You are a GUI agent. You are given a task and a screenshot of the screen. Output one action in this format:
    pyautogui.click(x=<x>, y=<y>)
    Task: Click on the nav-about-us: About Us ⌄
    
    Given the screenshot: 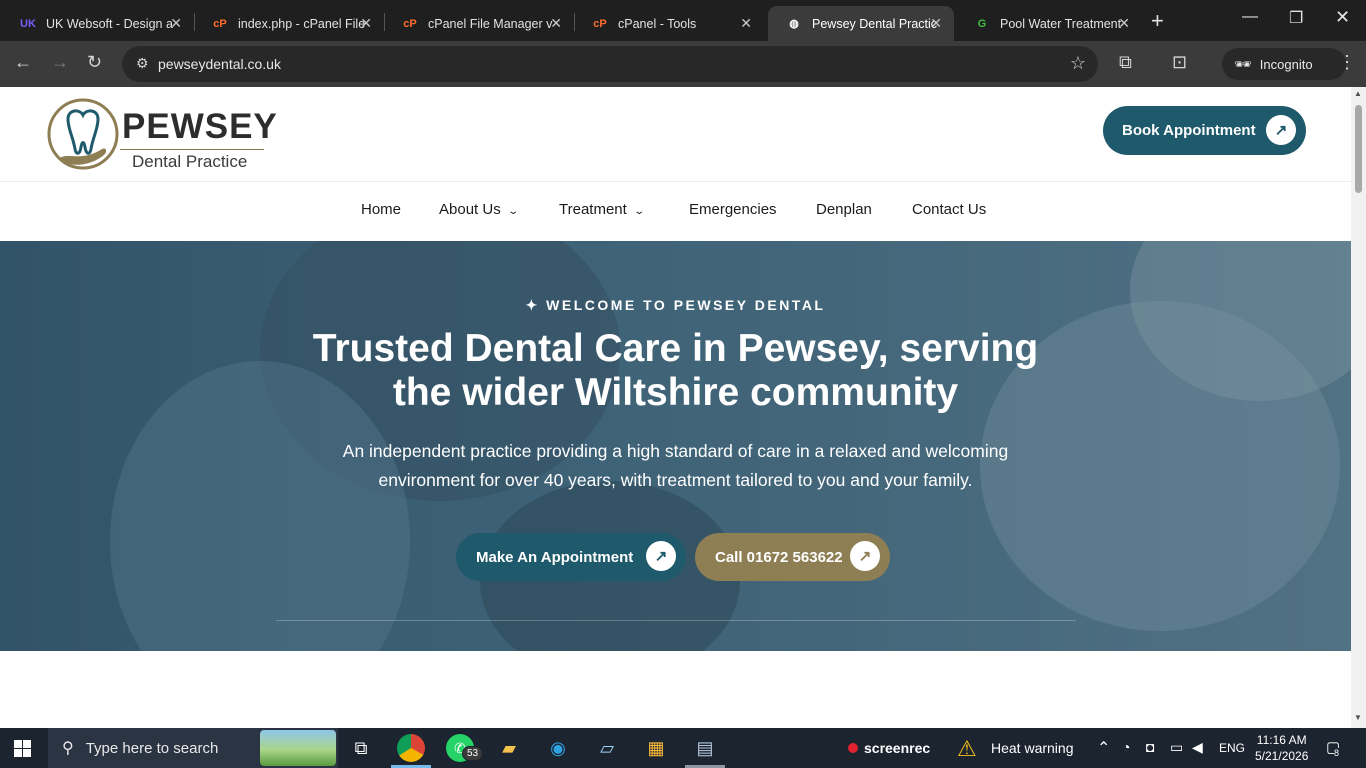 What is the action you would take?
    pyautogui.click(x=479, y=209)
    